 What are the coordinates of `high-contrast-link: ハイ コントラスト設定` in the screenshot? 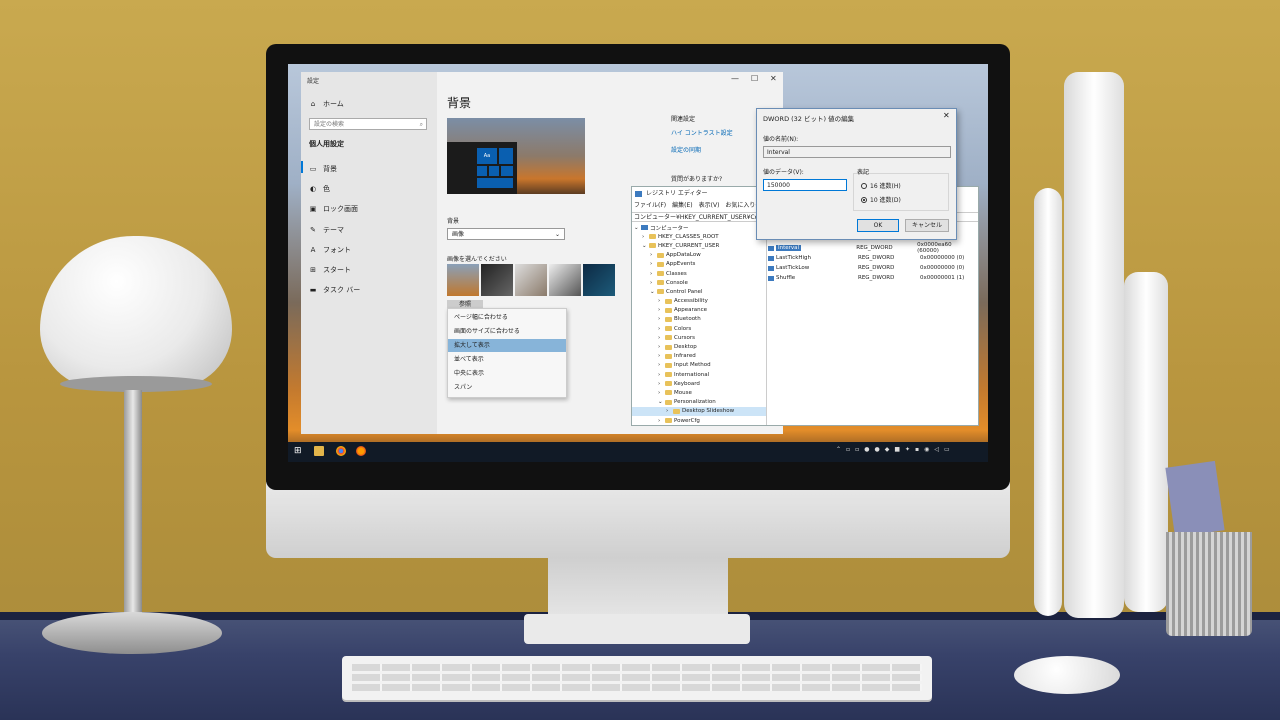 It's located at (702, 132).